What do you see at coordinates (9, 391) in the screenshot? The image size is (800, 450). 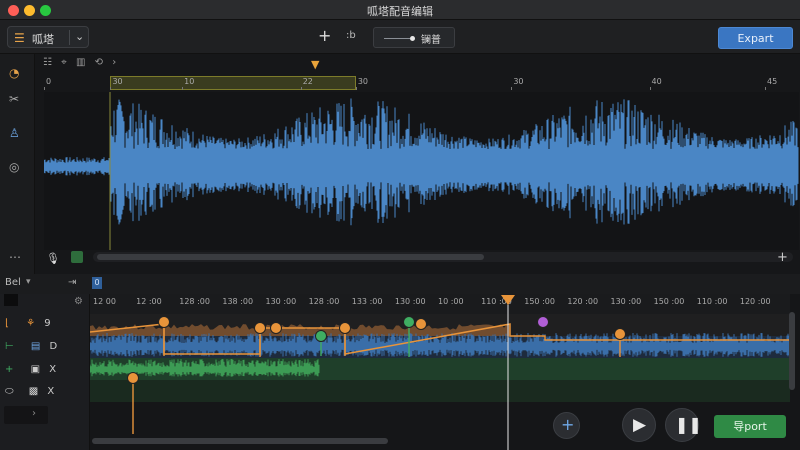 I see `oval-icon: ⬭` at bounding box center [9, 391].